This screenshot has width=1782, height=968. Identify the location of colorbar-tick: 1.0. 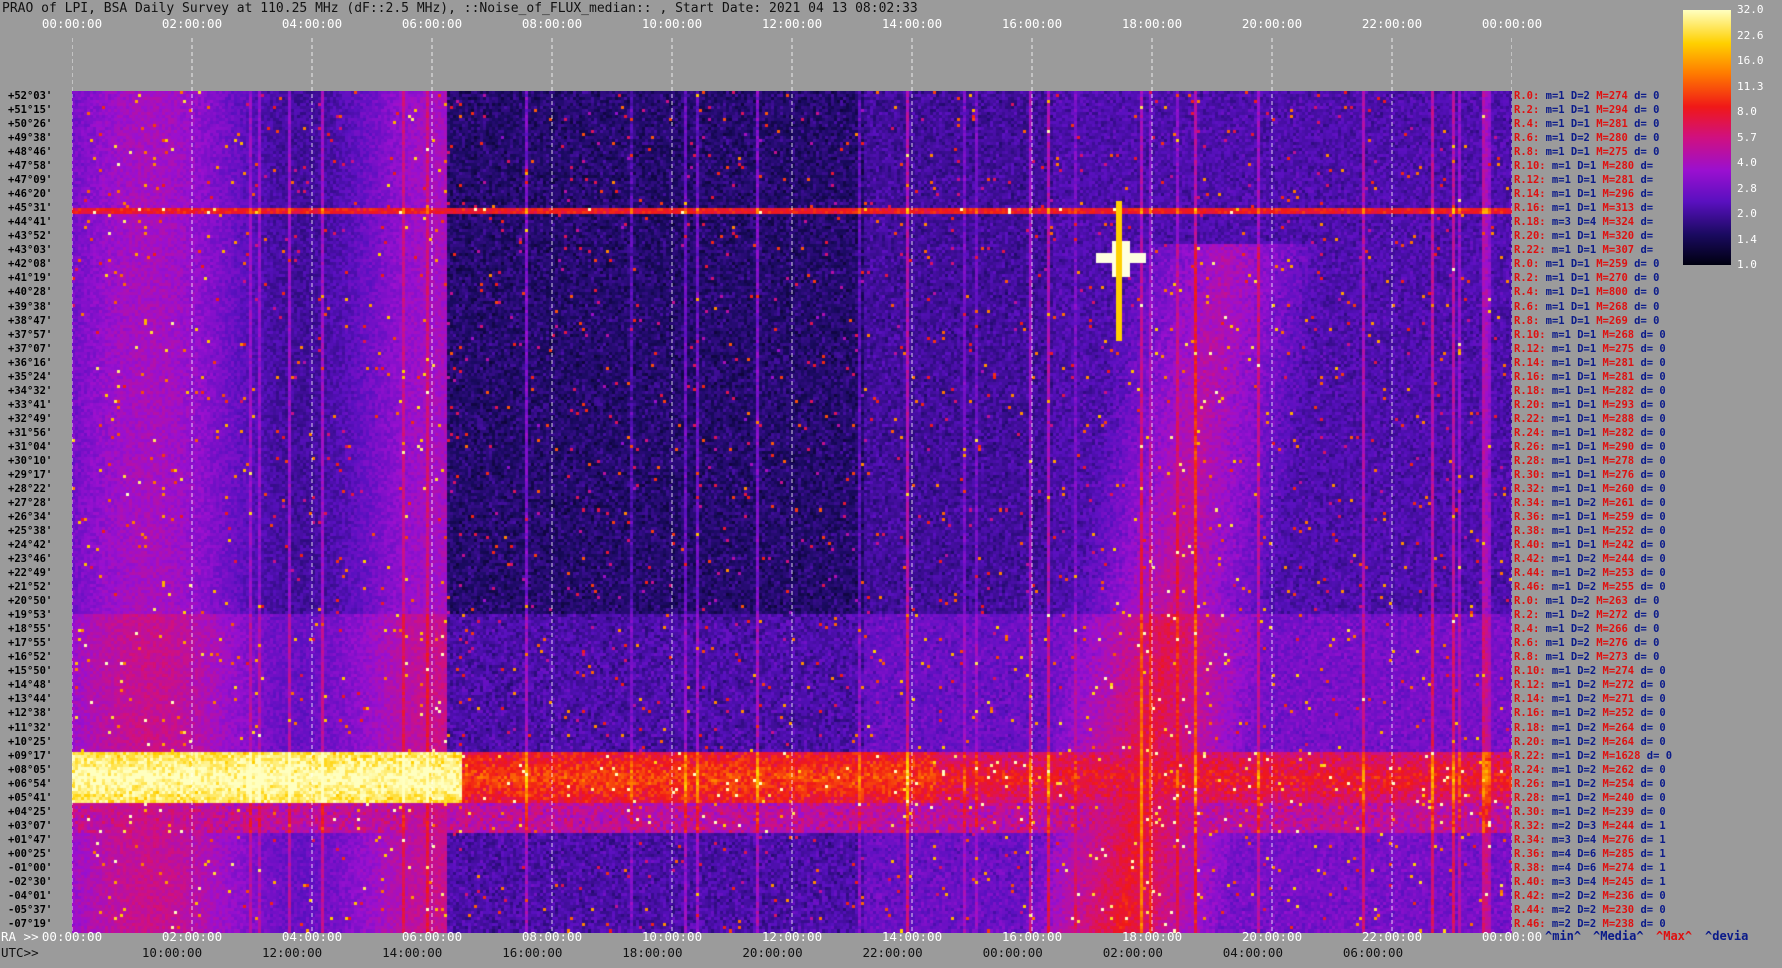
(1747, 264).